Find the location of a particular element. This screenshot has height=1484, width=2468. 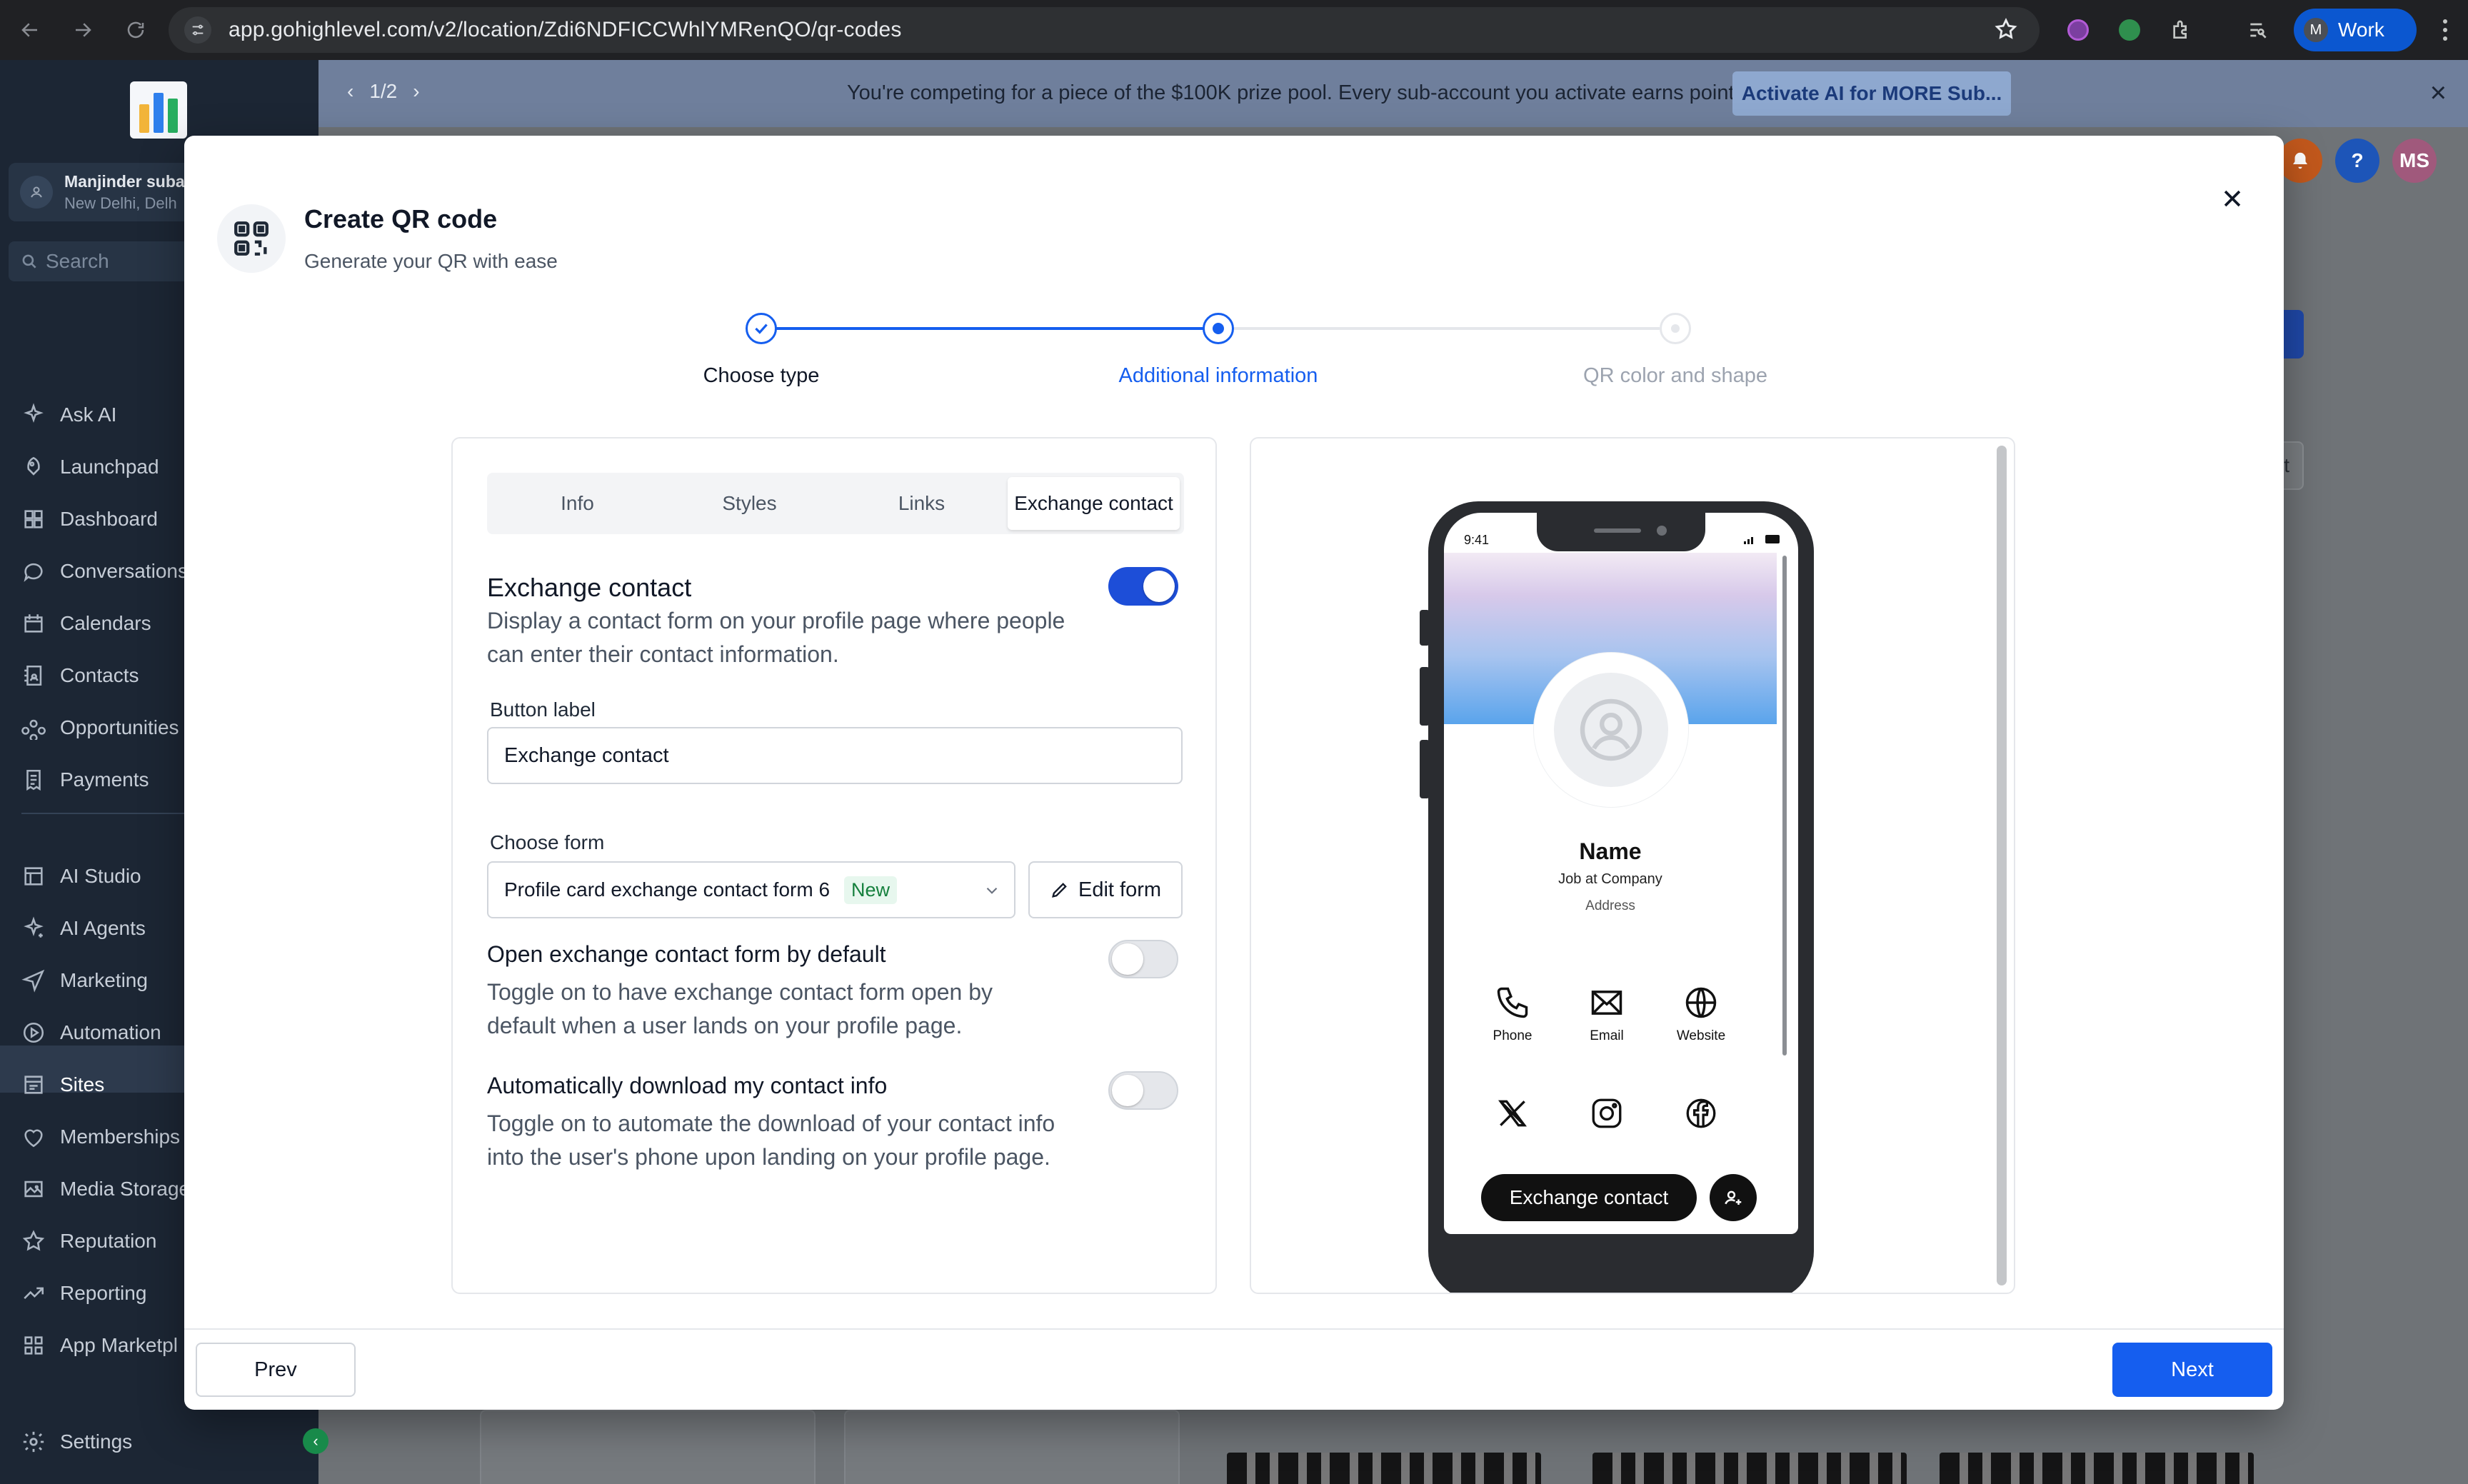

sidebar-item-app-marketpl: App Marketpl is located at coordinates (100, 1345).